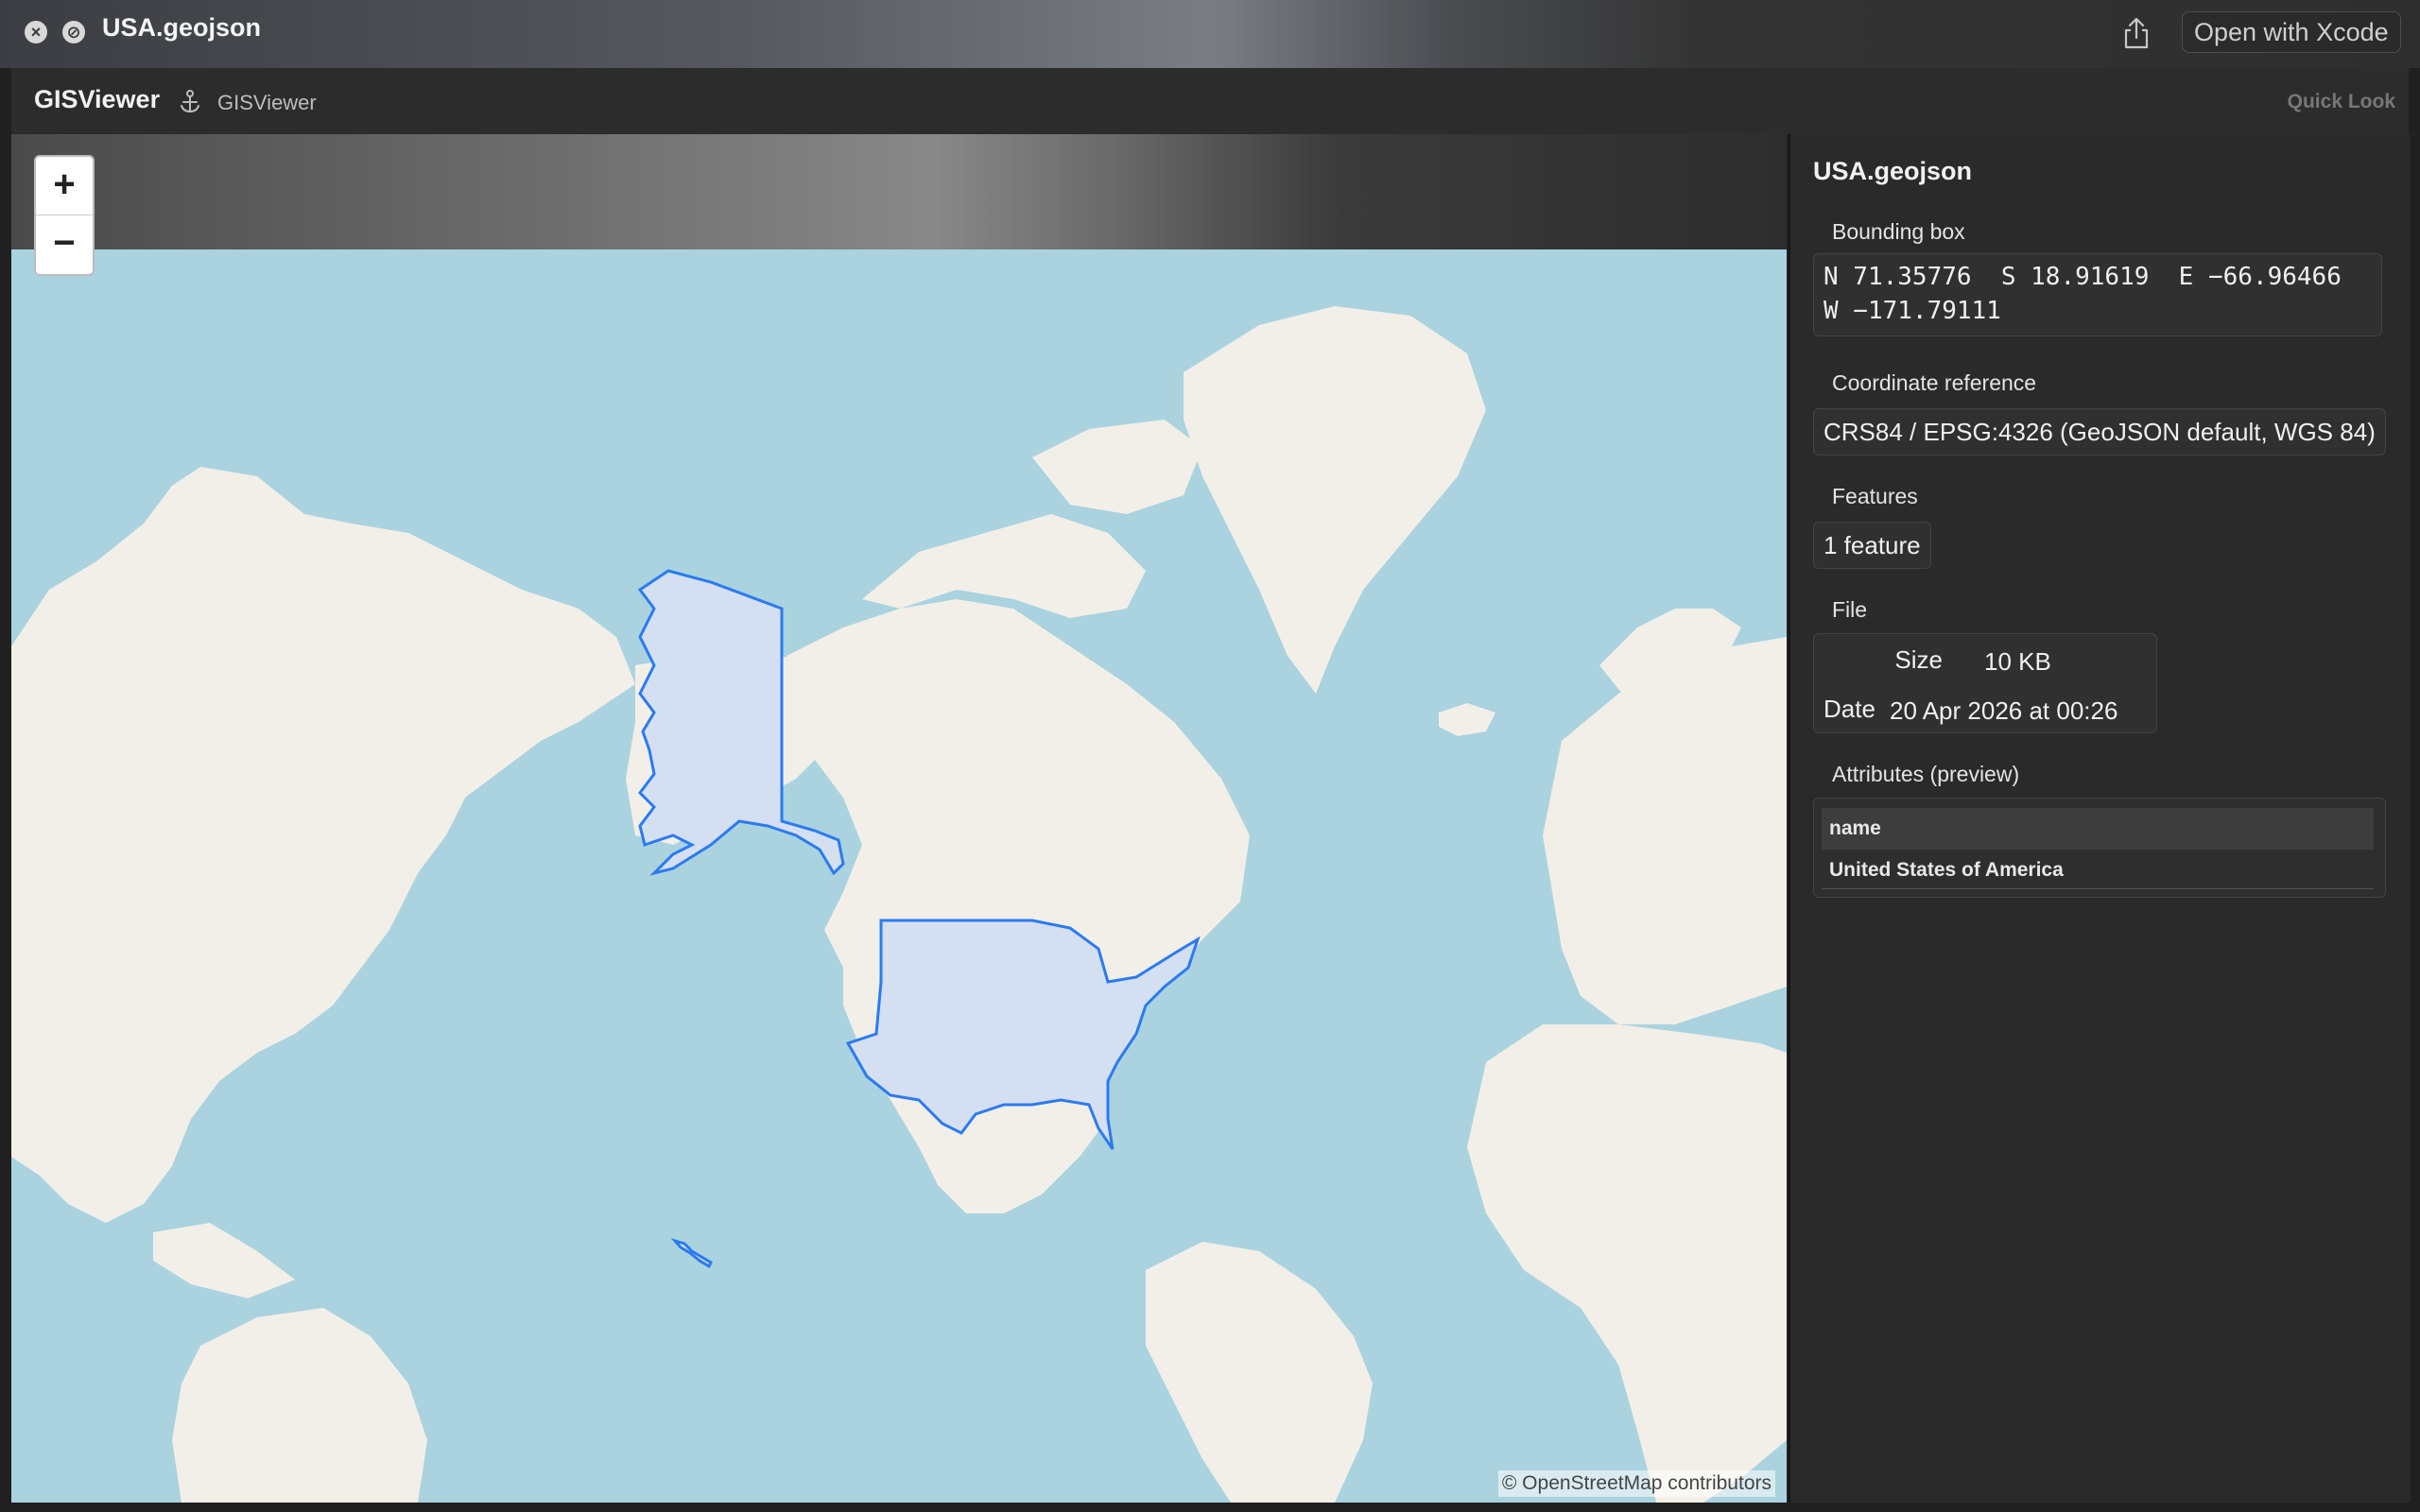 The height and width of the screenshot is (1512, 2420). Describe the element at coordinates (267, 102) in the screenshot. I see `app-subtitle: GISViewer` at that location.